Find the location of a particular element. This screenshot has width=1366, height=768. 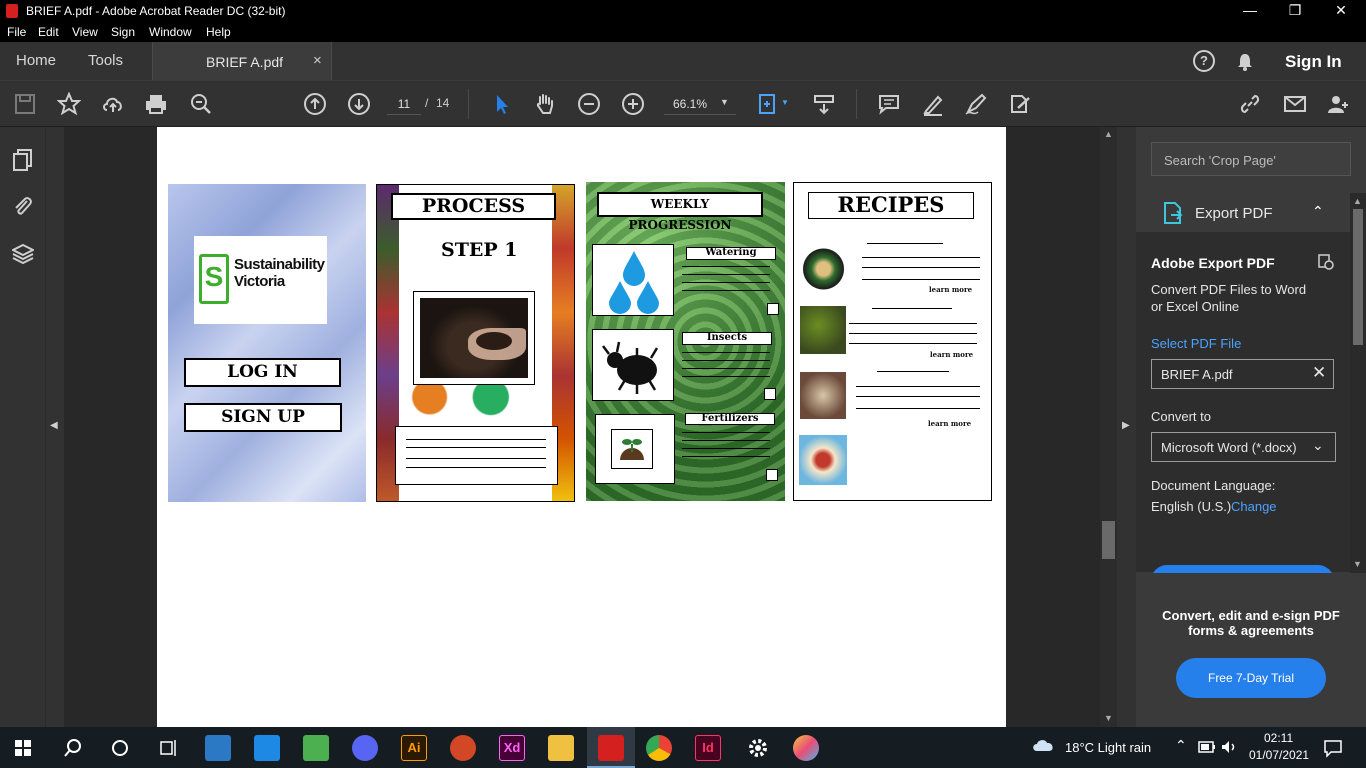

paint-app-icon is located at coordinates (806, 748).